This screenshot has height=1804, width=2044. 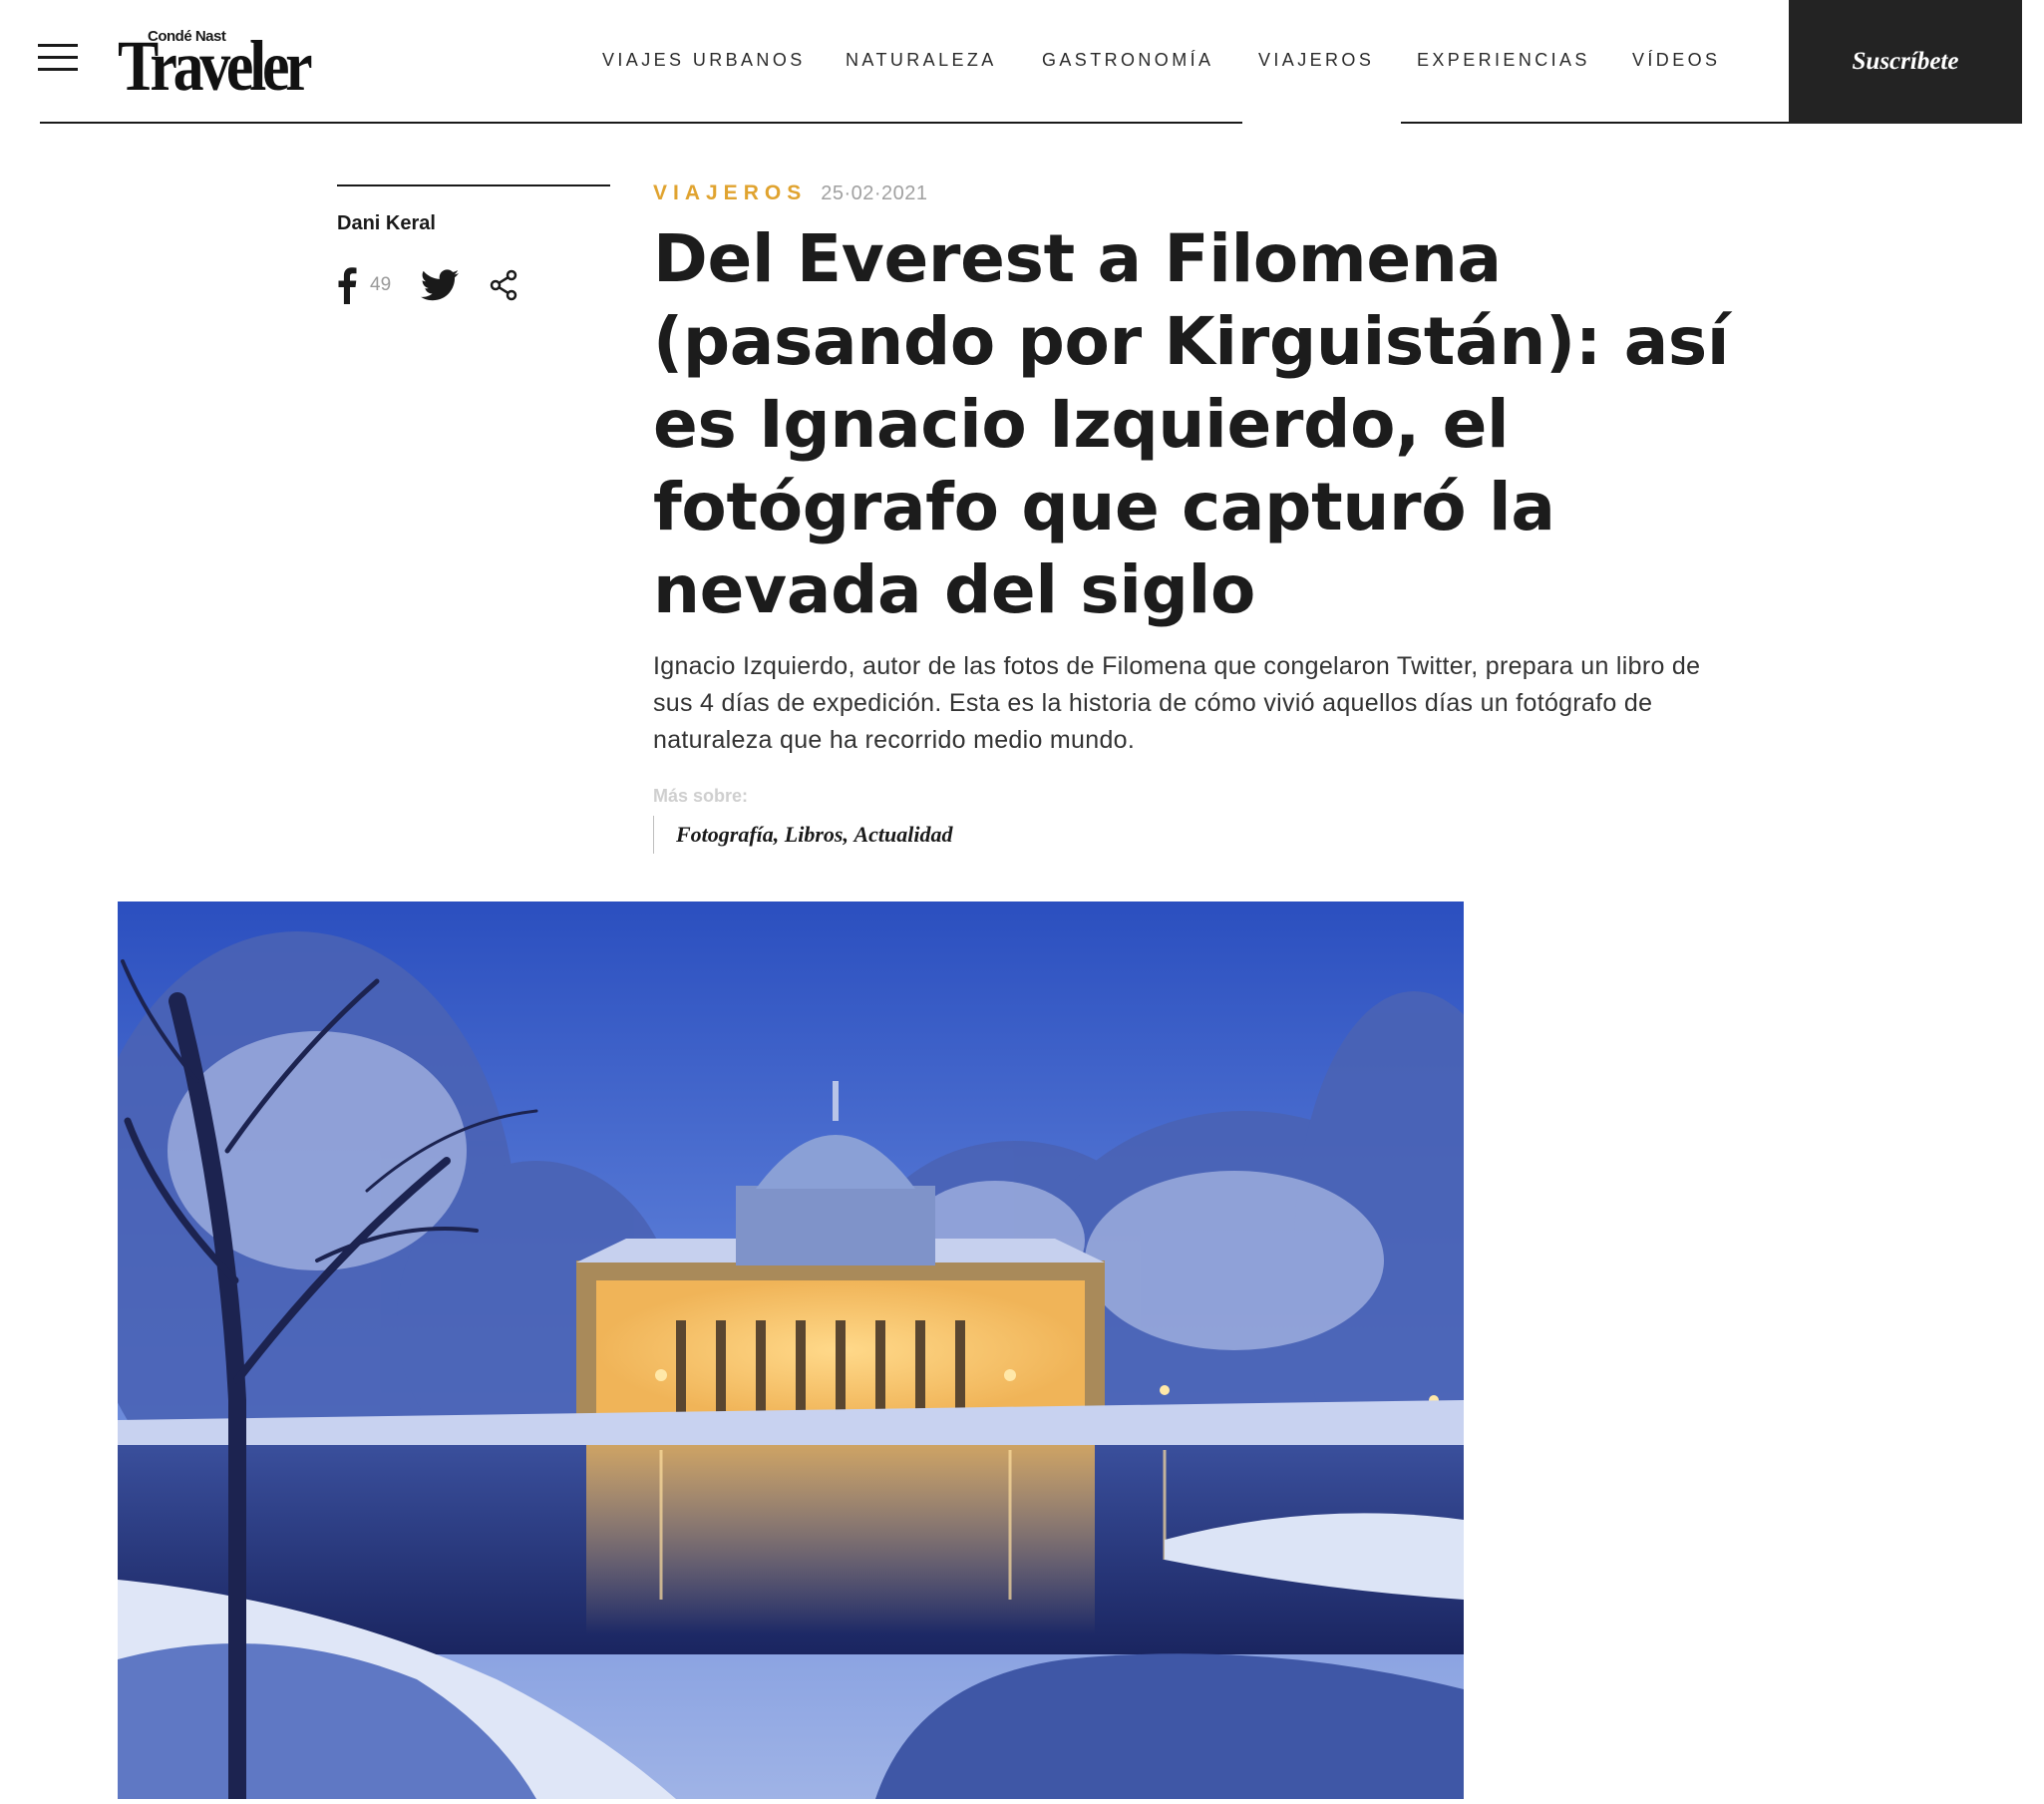 What do you see at coordinates (473, 286) in the screenshot?
I see `share-bar: 49` at bounding box center [473, 286].